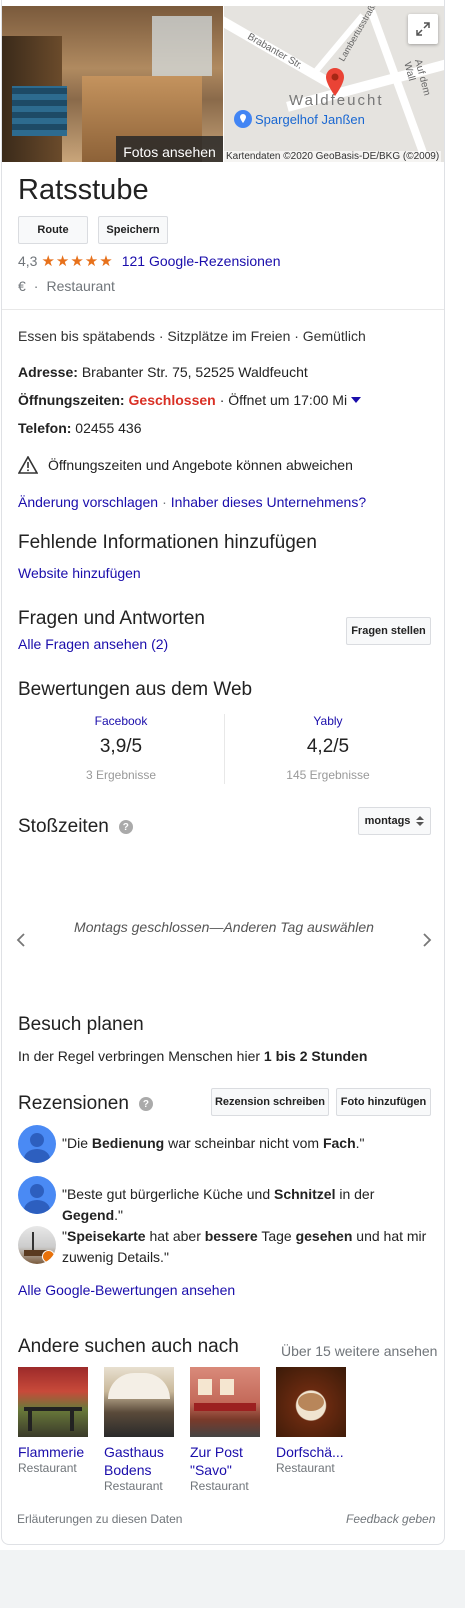  I want to click on rating-stars: ★★★★★, so click(77, 261).